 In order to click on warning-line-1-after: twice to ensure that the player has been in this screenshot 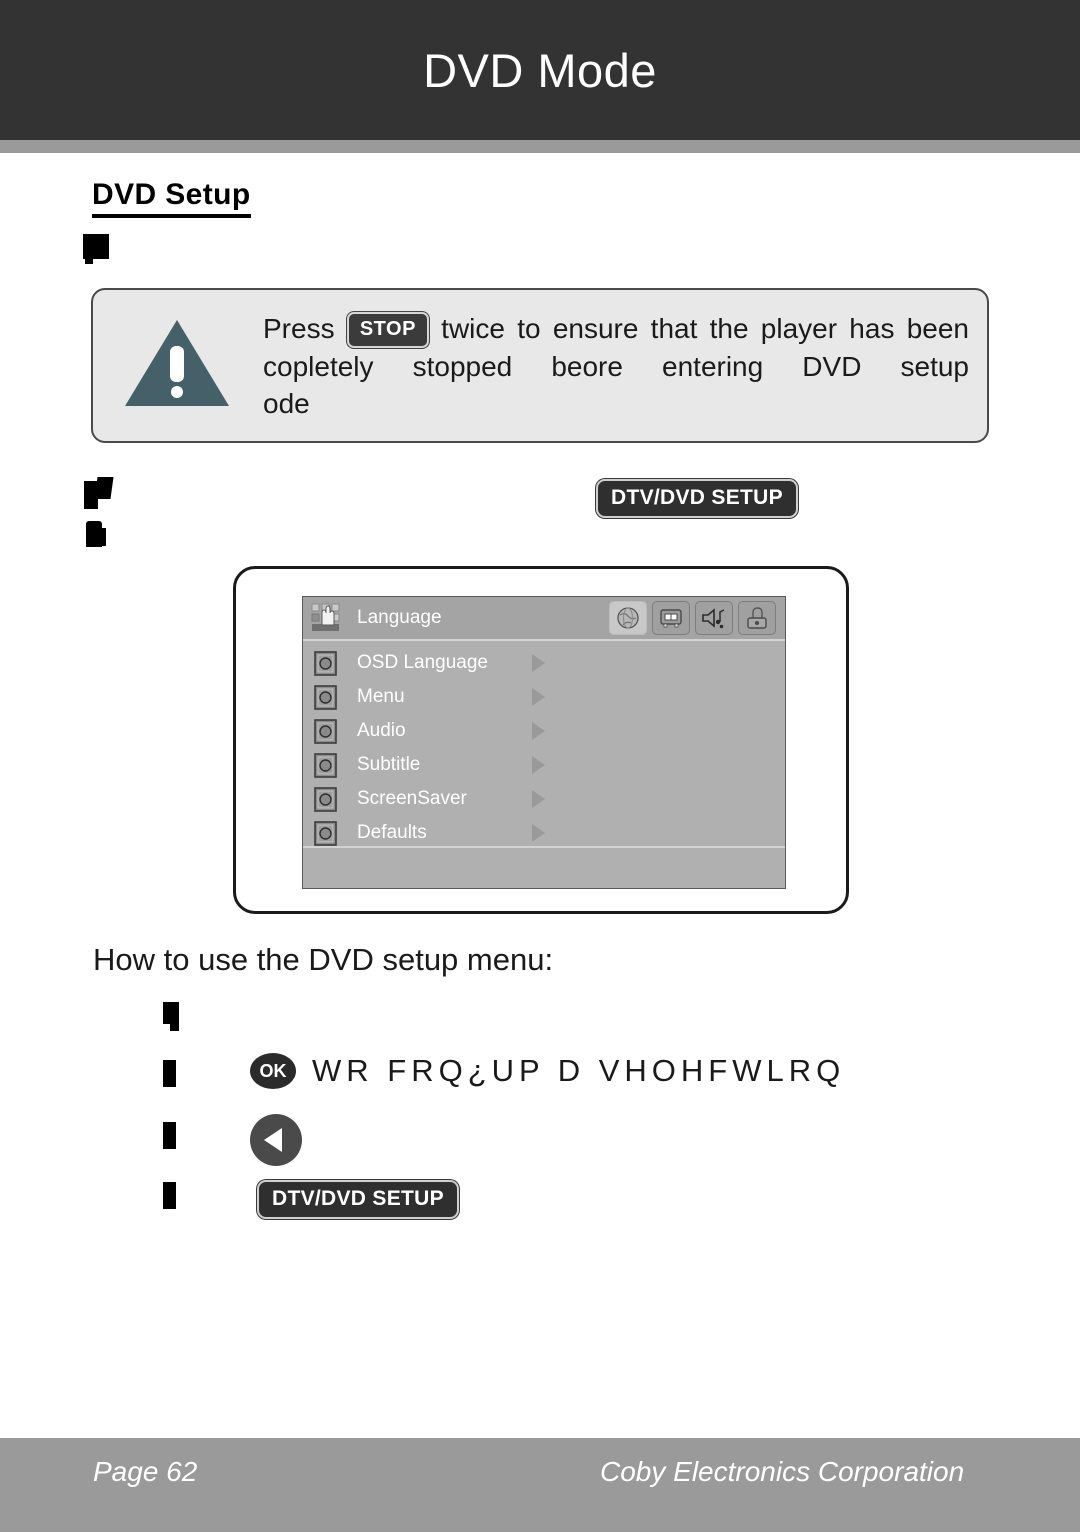, I will do `click(705, 328)`.